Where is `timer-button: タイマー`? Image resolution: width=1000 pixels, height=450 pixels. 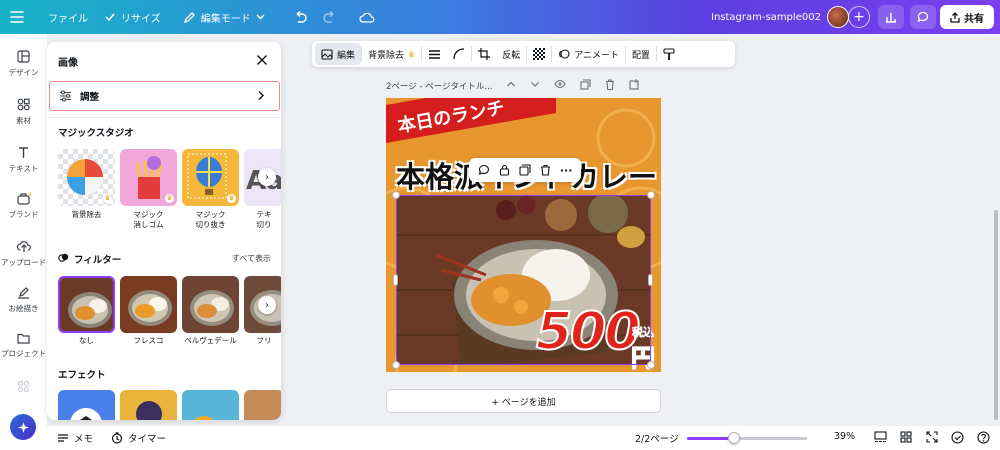
timer-button: タイマー is located at coordinates (138, 438).